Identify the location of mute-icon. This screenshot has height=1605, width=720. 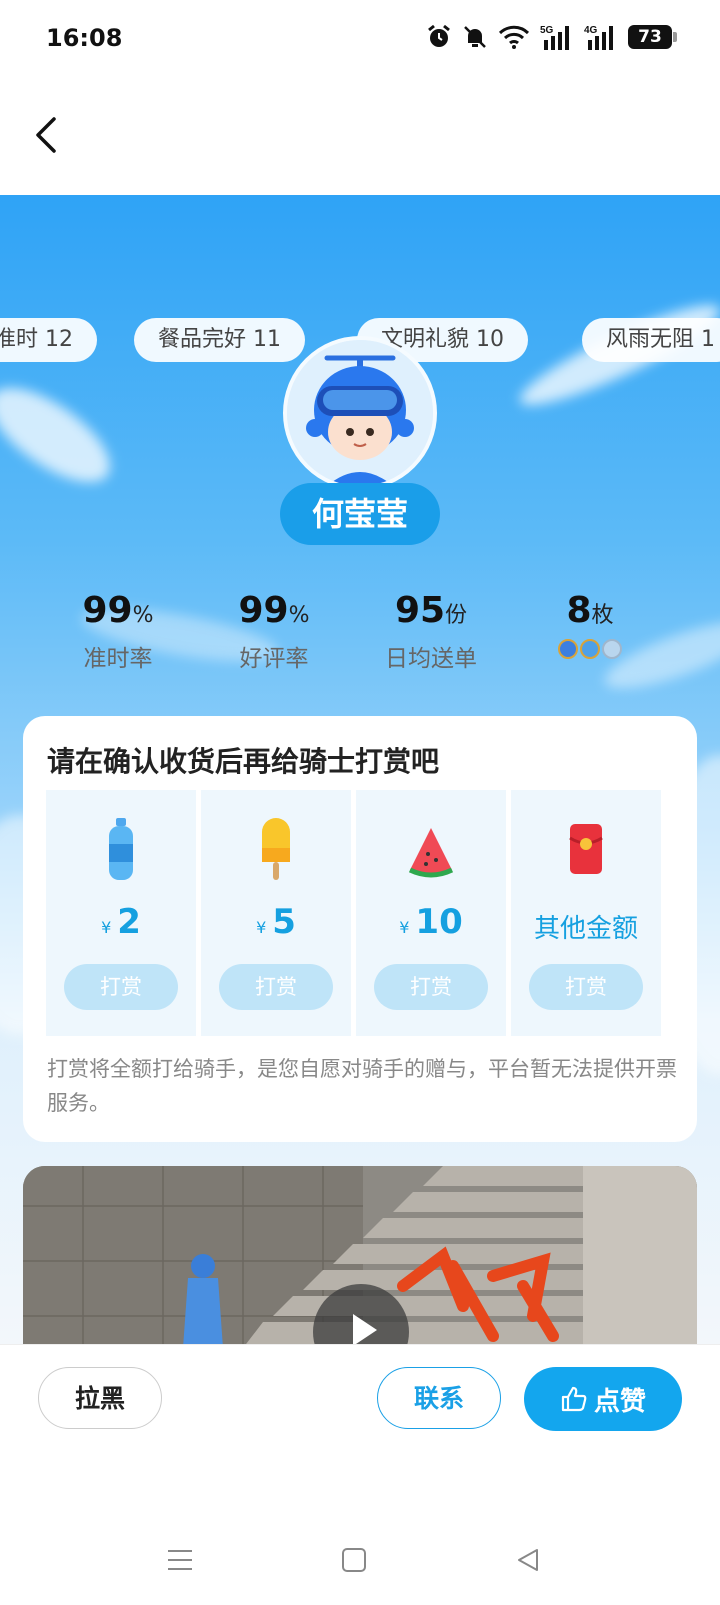
(475, 37).